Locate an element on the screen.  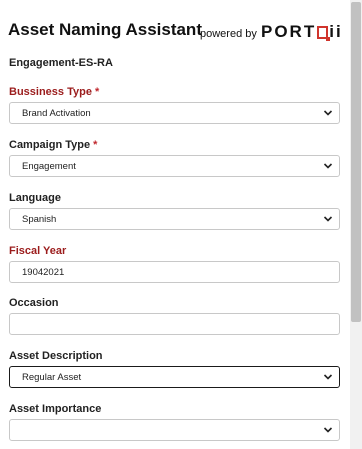
language-label: Language is located at coordinates (35, 198).